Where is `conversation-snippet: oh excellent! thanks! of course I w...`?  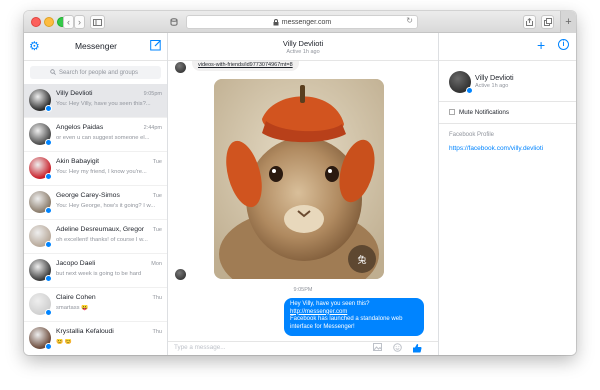
conversation-snippet: oh excellent! thanks! of course I w... is located at coordinates (102, 240).